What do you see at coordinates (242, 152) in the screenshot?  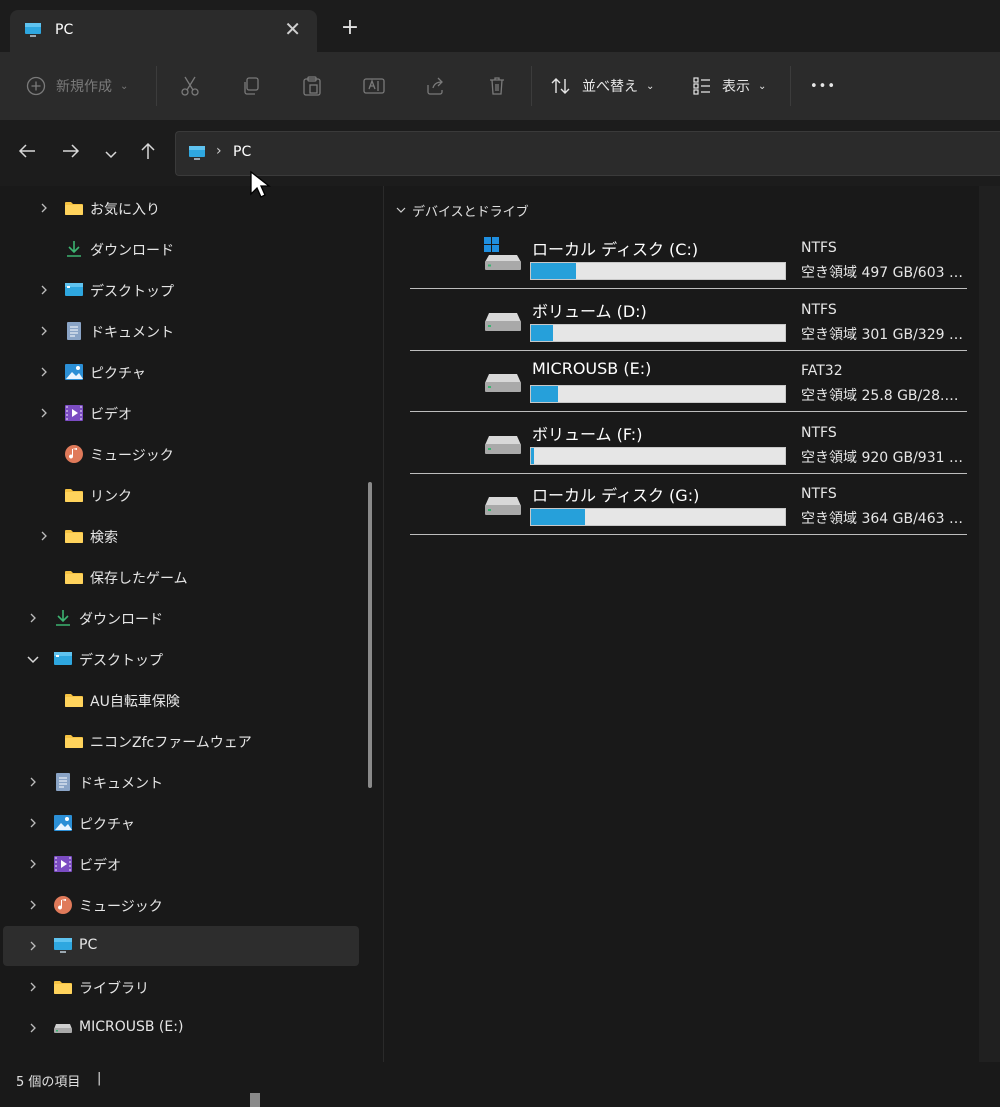 I see `breadcrumb-pc: PC` at bounding box center [242, 152].